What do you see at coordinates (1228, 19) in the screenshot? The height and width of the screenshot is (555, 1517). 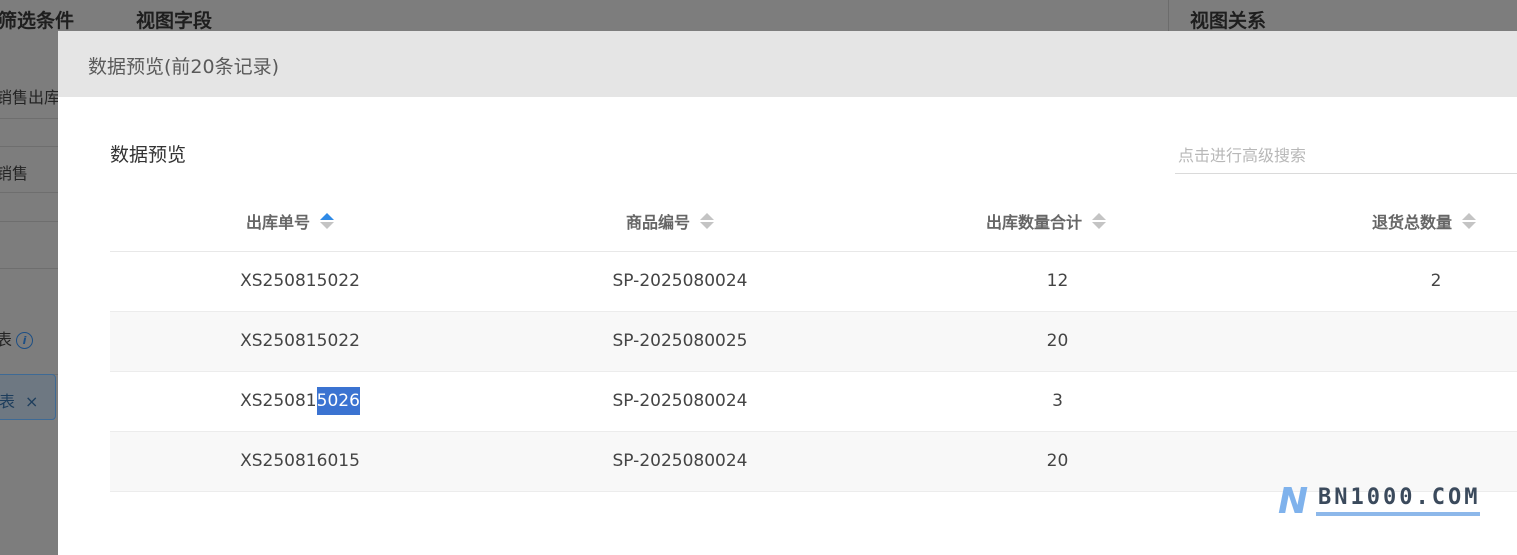 I see `tab-view-relations: 视图关系` at bounding box center [1228, 19].